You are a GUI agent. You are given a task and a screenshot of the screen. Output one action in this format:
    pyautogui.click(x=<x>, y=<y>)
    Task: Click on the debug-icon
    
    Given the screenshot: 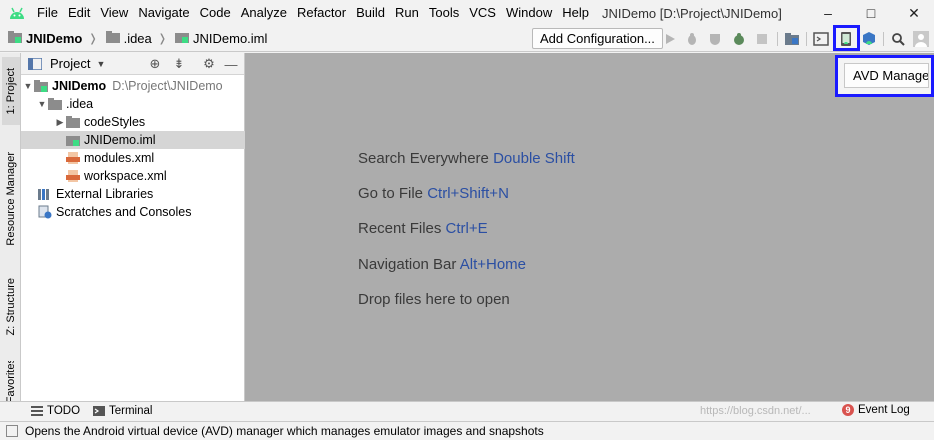 What is the action you would take?
    pyautogui.click(x=692, y=39)
    